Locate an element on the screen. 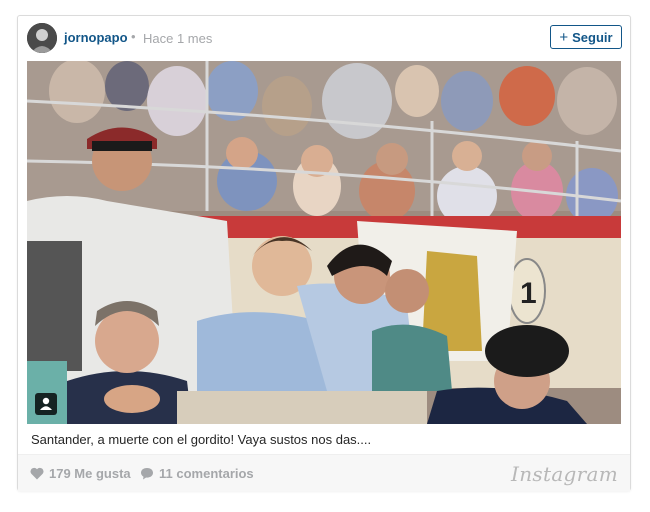 The image size is (650, 512). instagram-logo: Instagram is located at coordinates (564, 474).